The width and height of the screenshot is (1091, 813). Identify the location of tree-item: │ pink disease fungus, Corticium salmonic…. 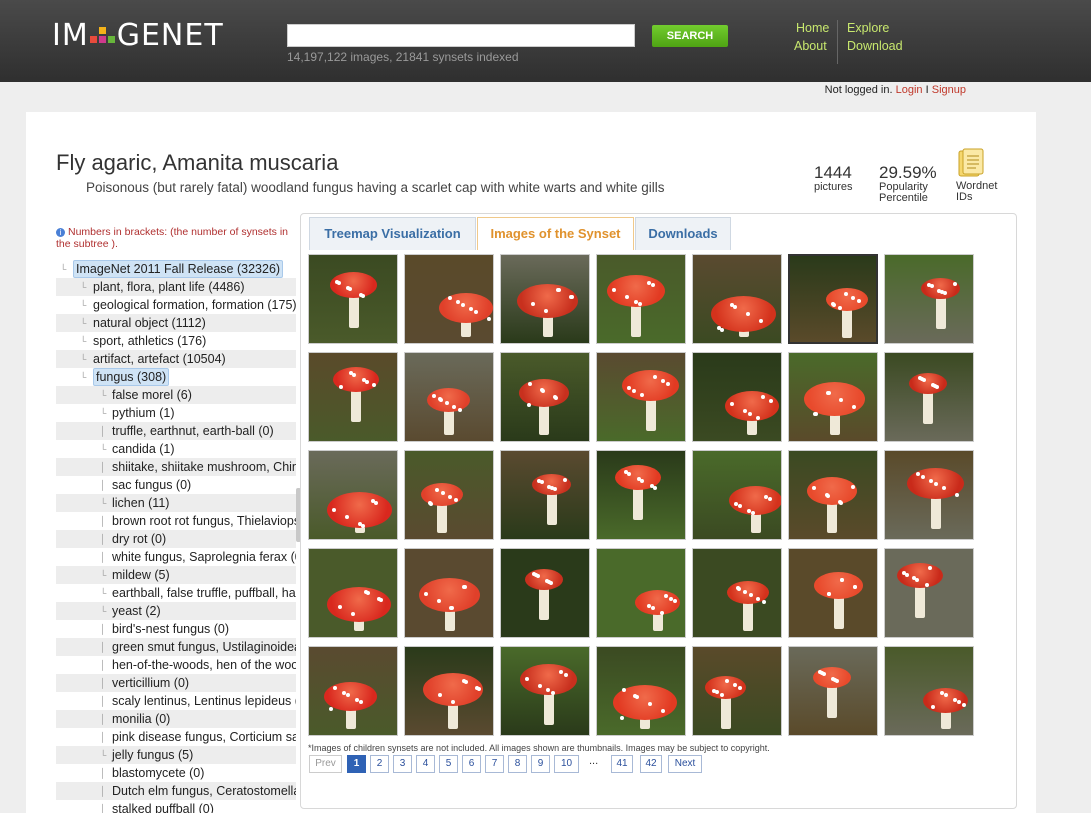
(176, 737).